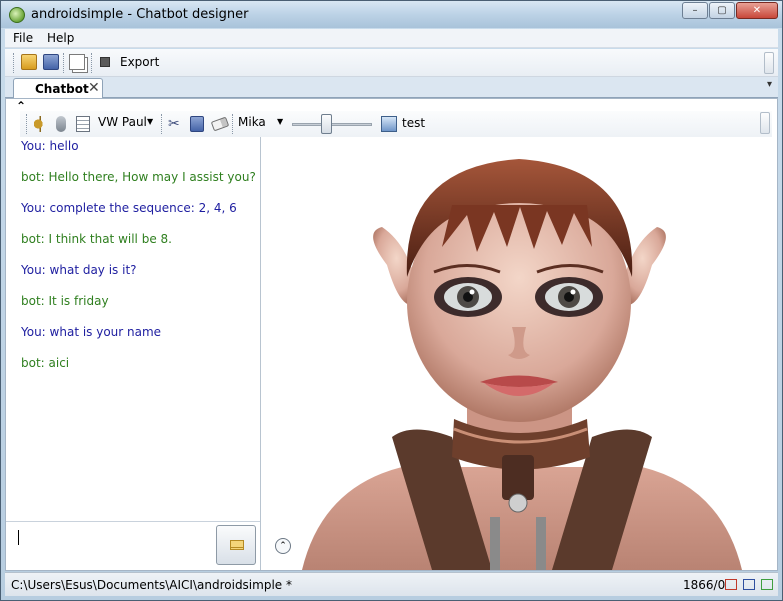  I want to click on volume-slider-track, so click(332, 124).